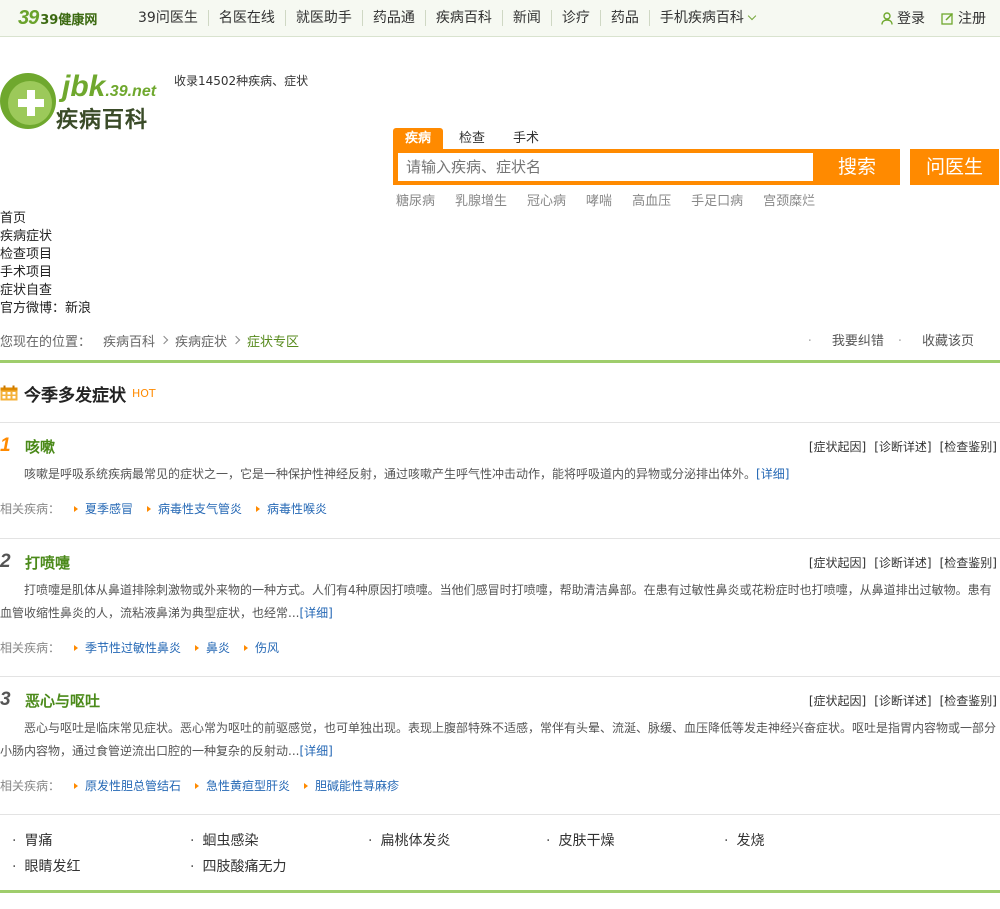 This screenshot has height=909, width=1000. What do you see at coordinates (744, 840) in the screenshot?
I see `symptom-link: 发烧` at bounding box center [744, 840].